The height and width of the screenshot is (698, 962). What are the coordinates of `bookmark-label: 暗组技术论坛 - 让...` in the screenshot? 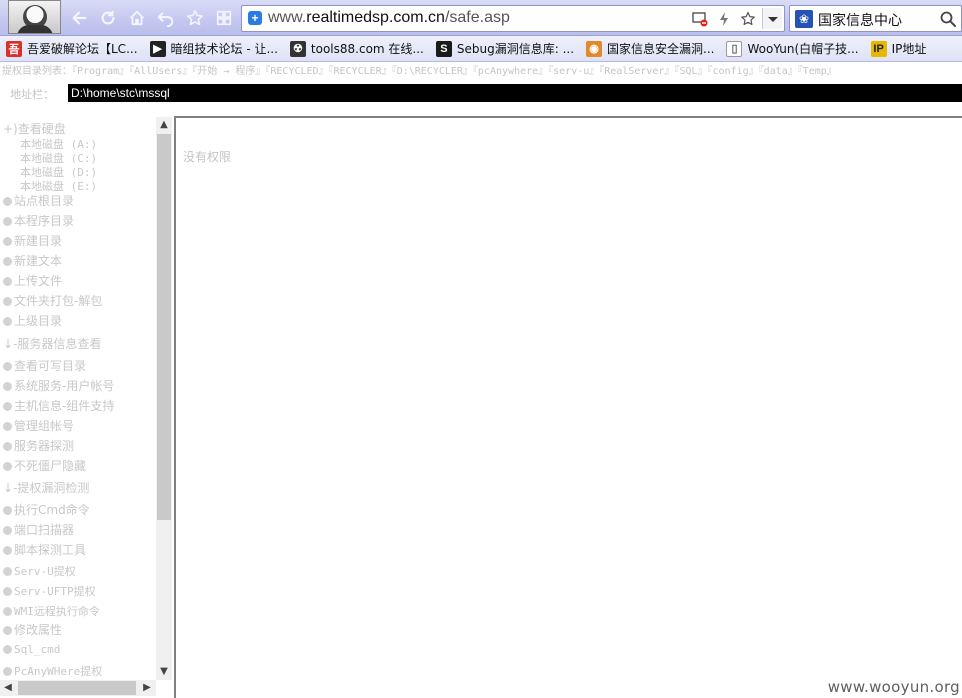 It's located at (224, 49).